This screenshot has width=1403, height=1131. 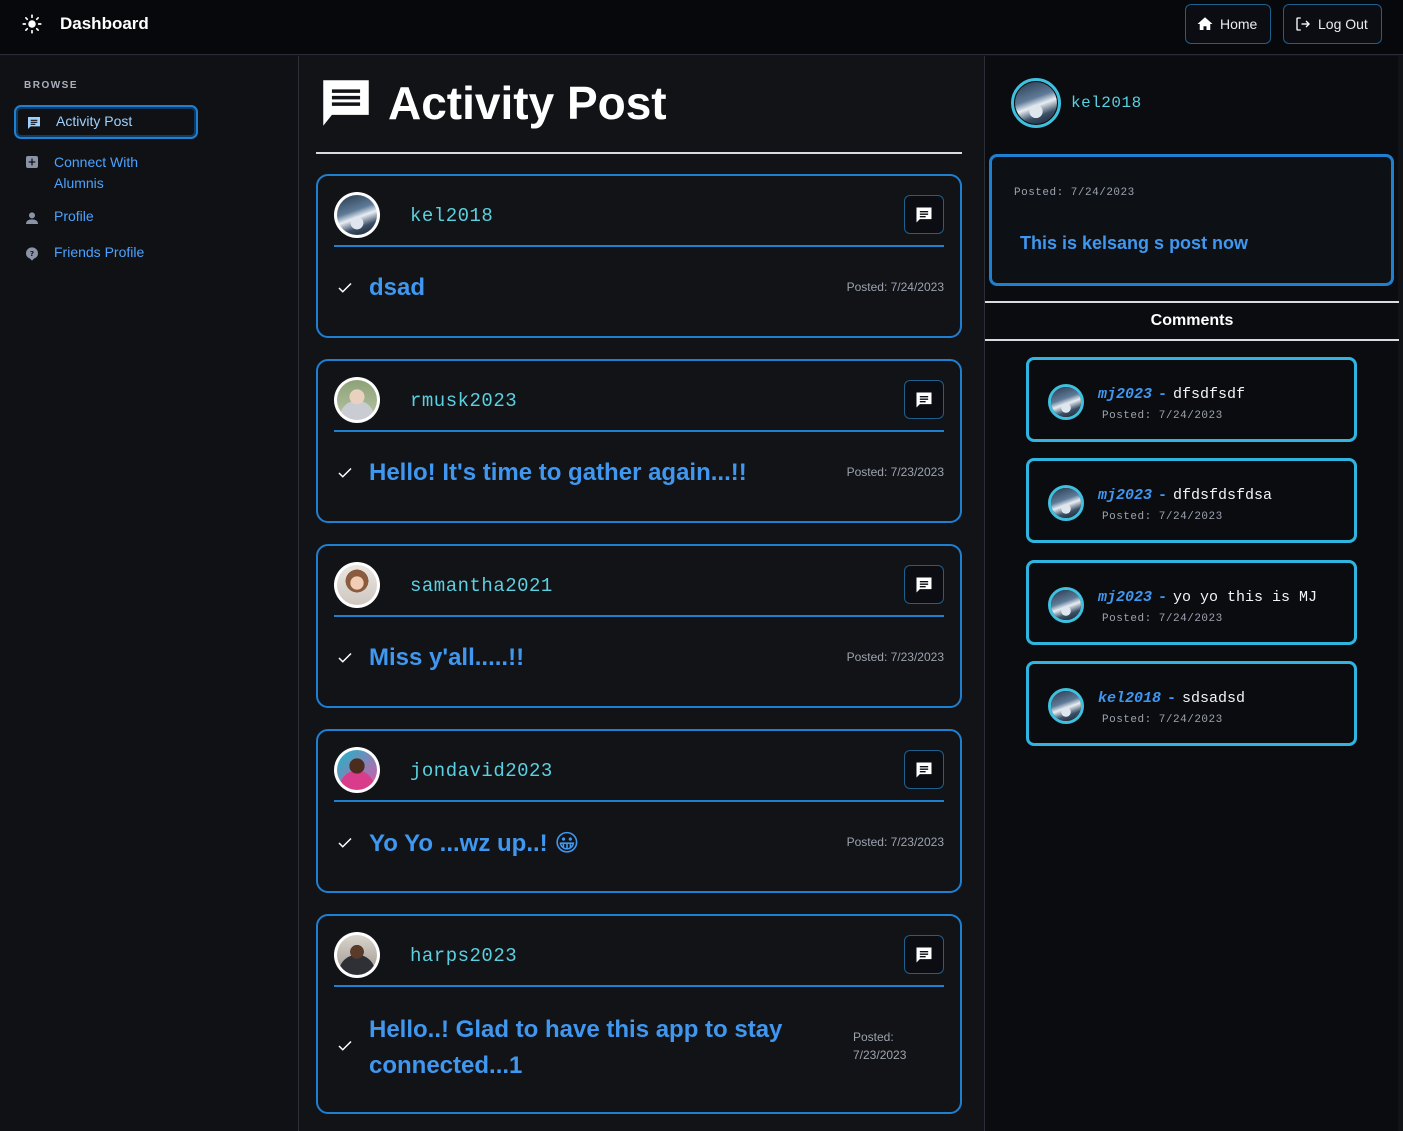 I want to click on post-date-value: 7/23/2023, so click(x=880, y=1055).